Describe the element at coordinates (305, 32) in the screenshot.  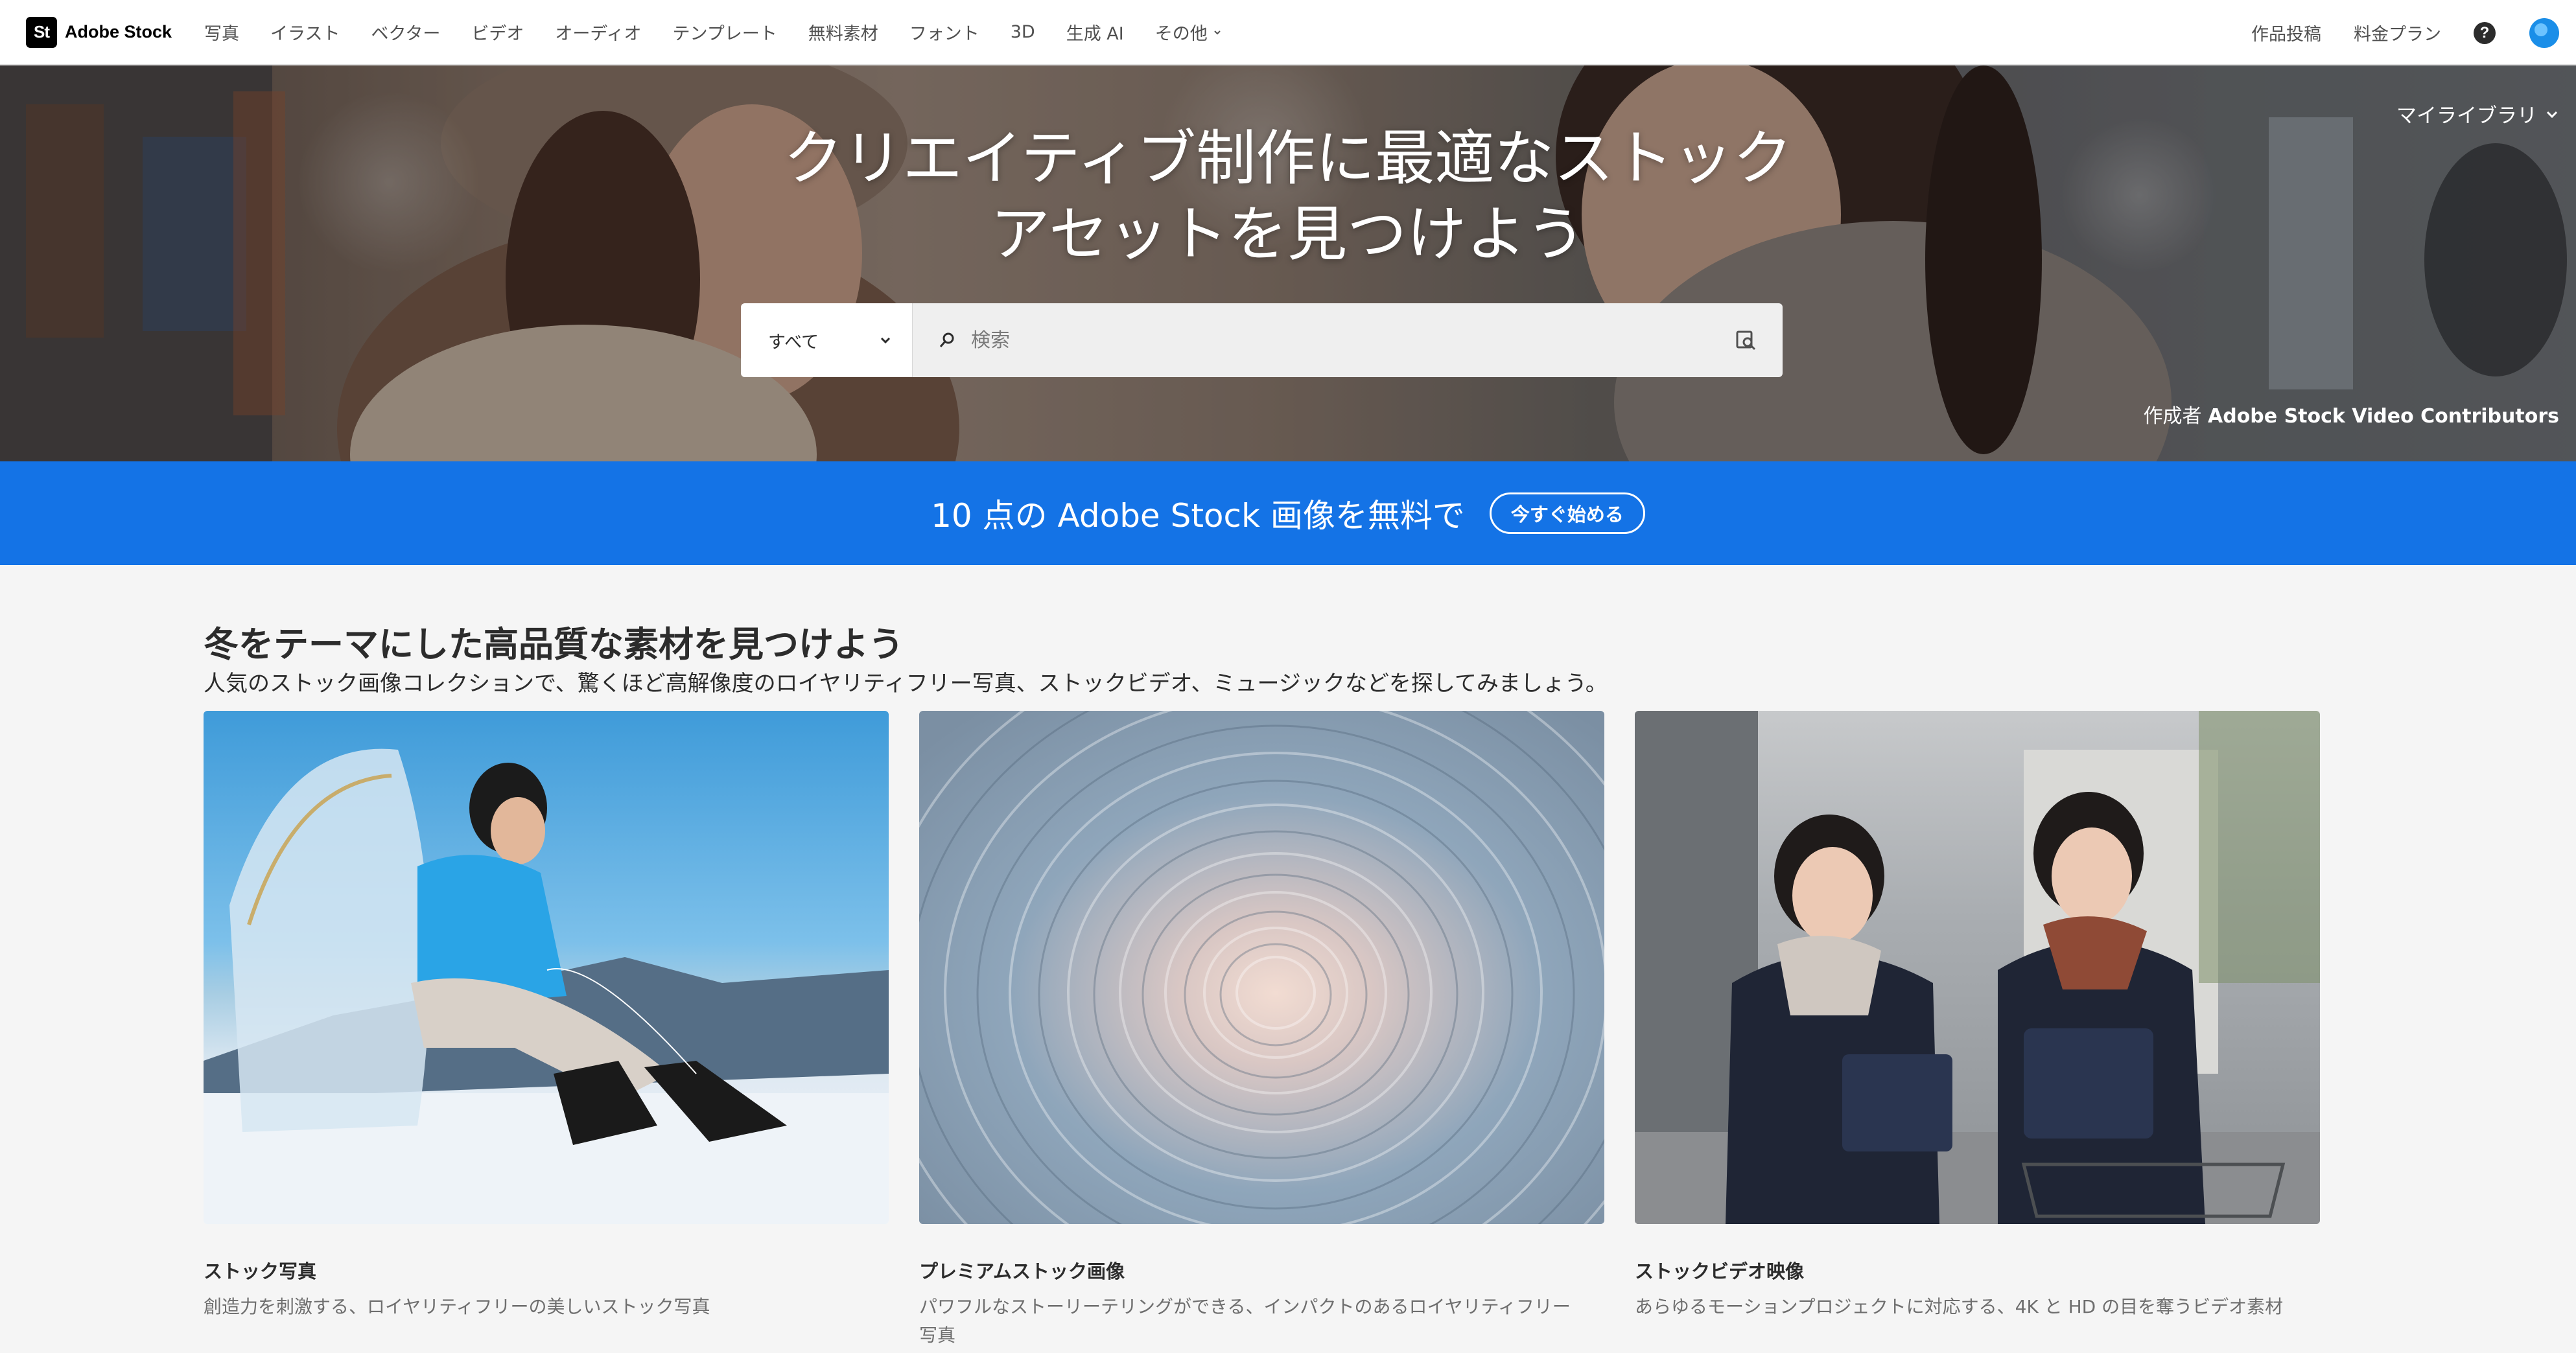
I see `nav-link-illustrations: イラスト` at that location.